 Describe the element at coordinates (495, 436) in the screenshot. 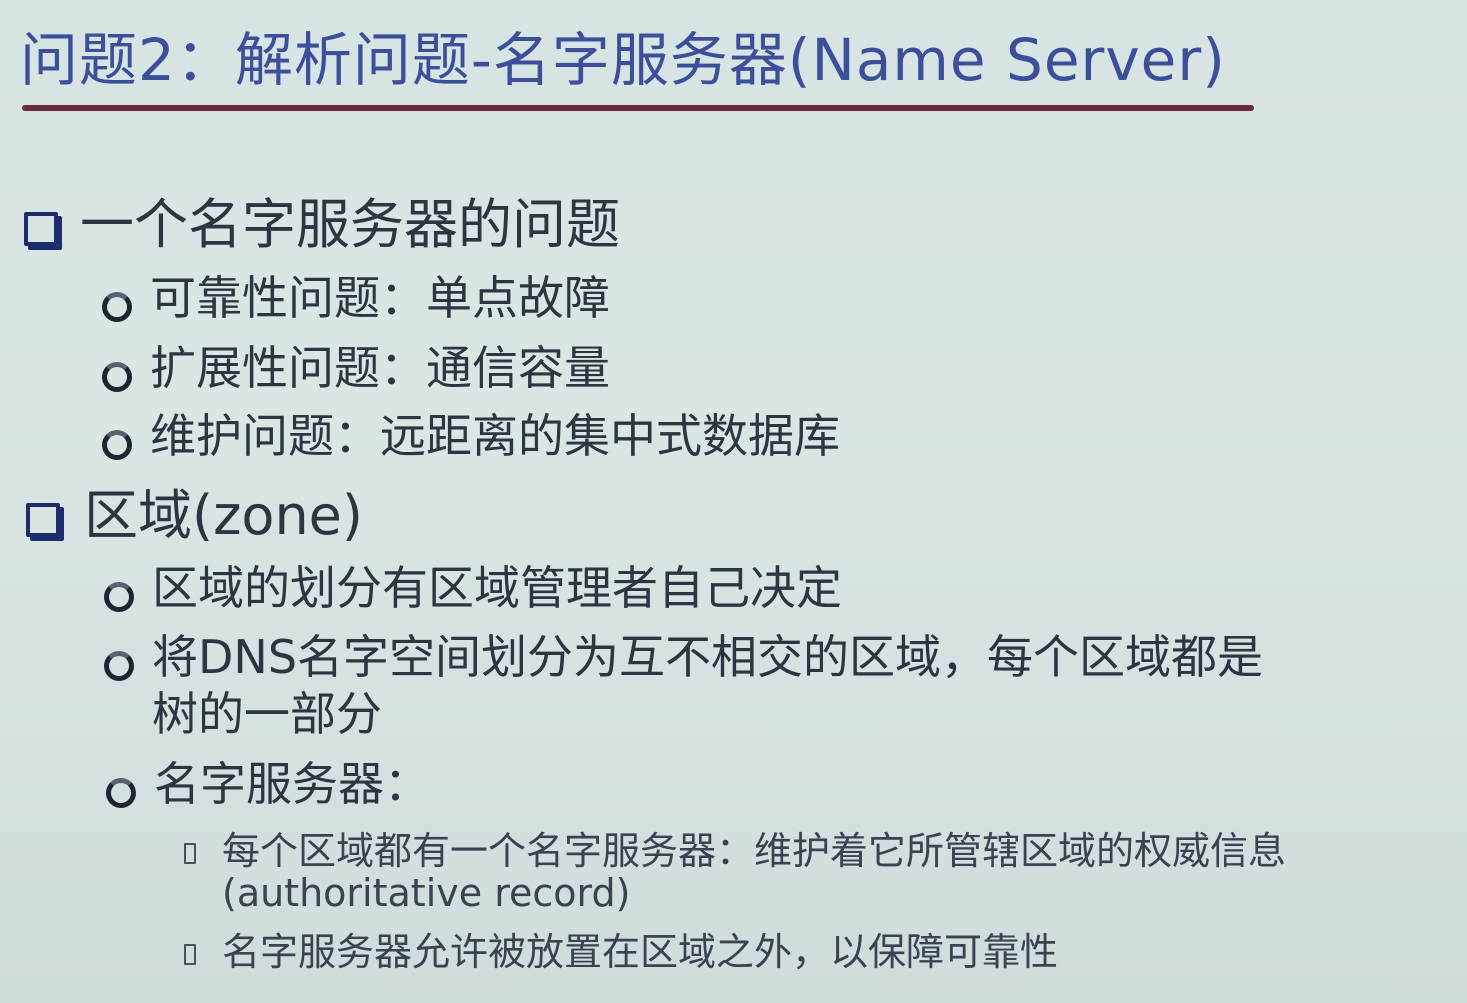

I see `list-item-maintenance: 维护问题：远距离的集中式数据库` at that location.